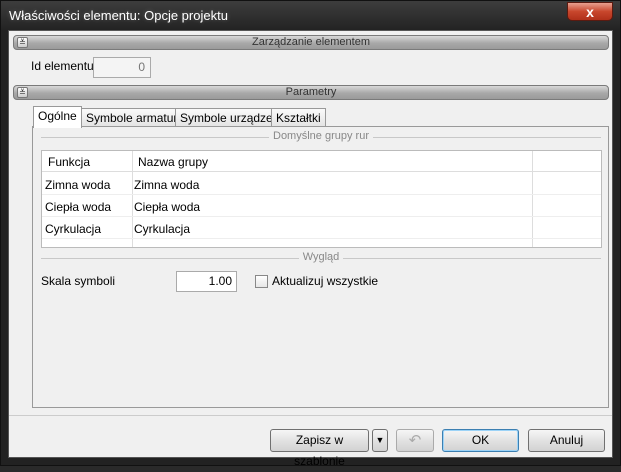 This screenshot has width=621, height=472. I want to click on window-title: Właściwości elementu: Opcje projektu, so click(118, 15).